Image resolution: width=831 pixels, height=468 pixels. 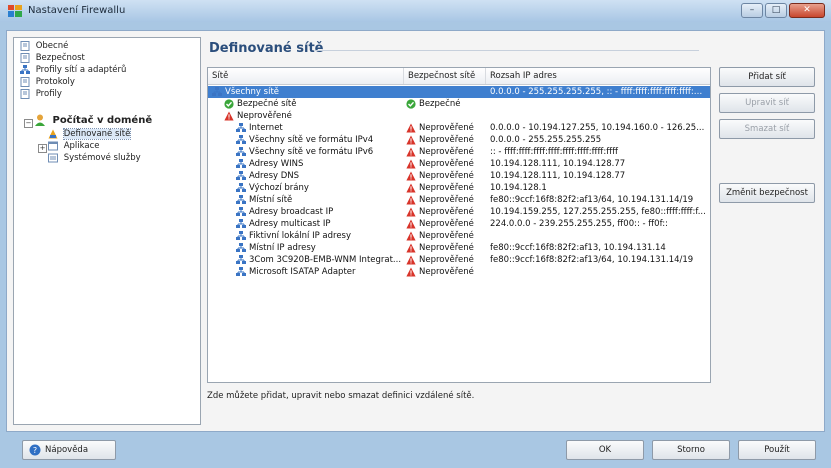 What do you see at coordinates (35, 450) in the screenshot?
I see `help-icon: ?` at bounding box center [35, 450].